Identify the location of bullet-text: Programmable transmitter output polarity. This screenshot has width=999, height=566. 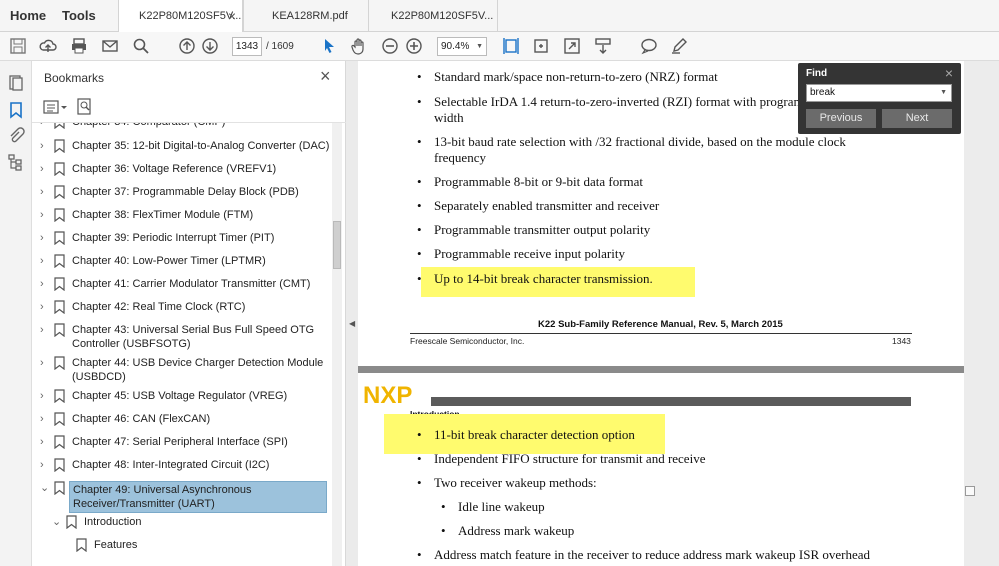
(542, 229).